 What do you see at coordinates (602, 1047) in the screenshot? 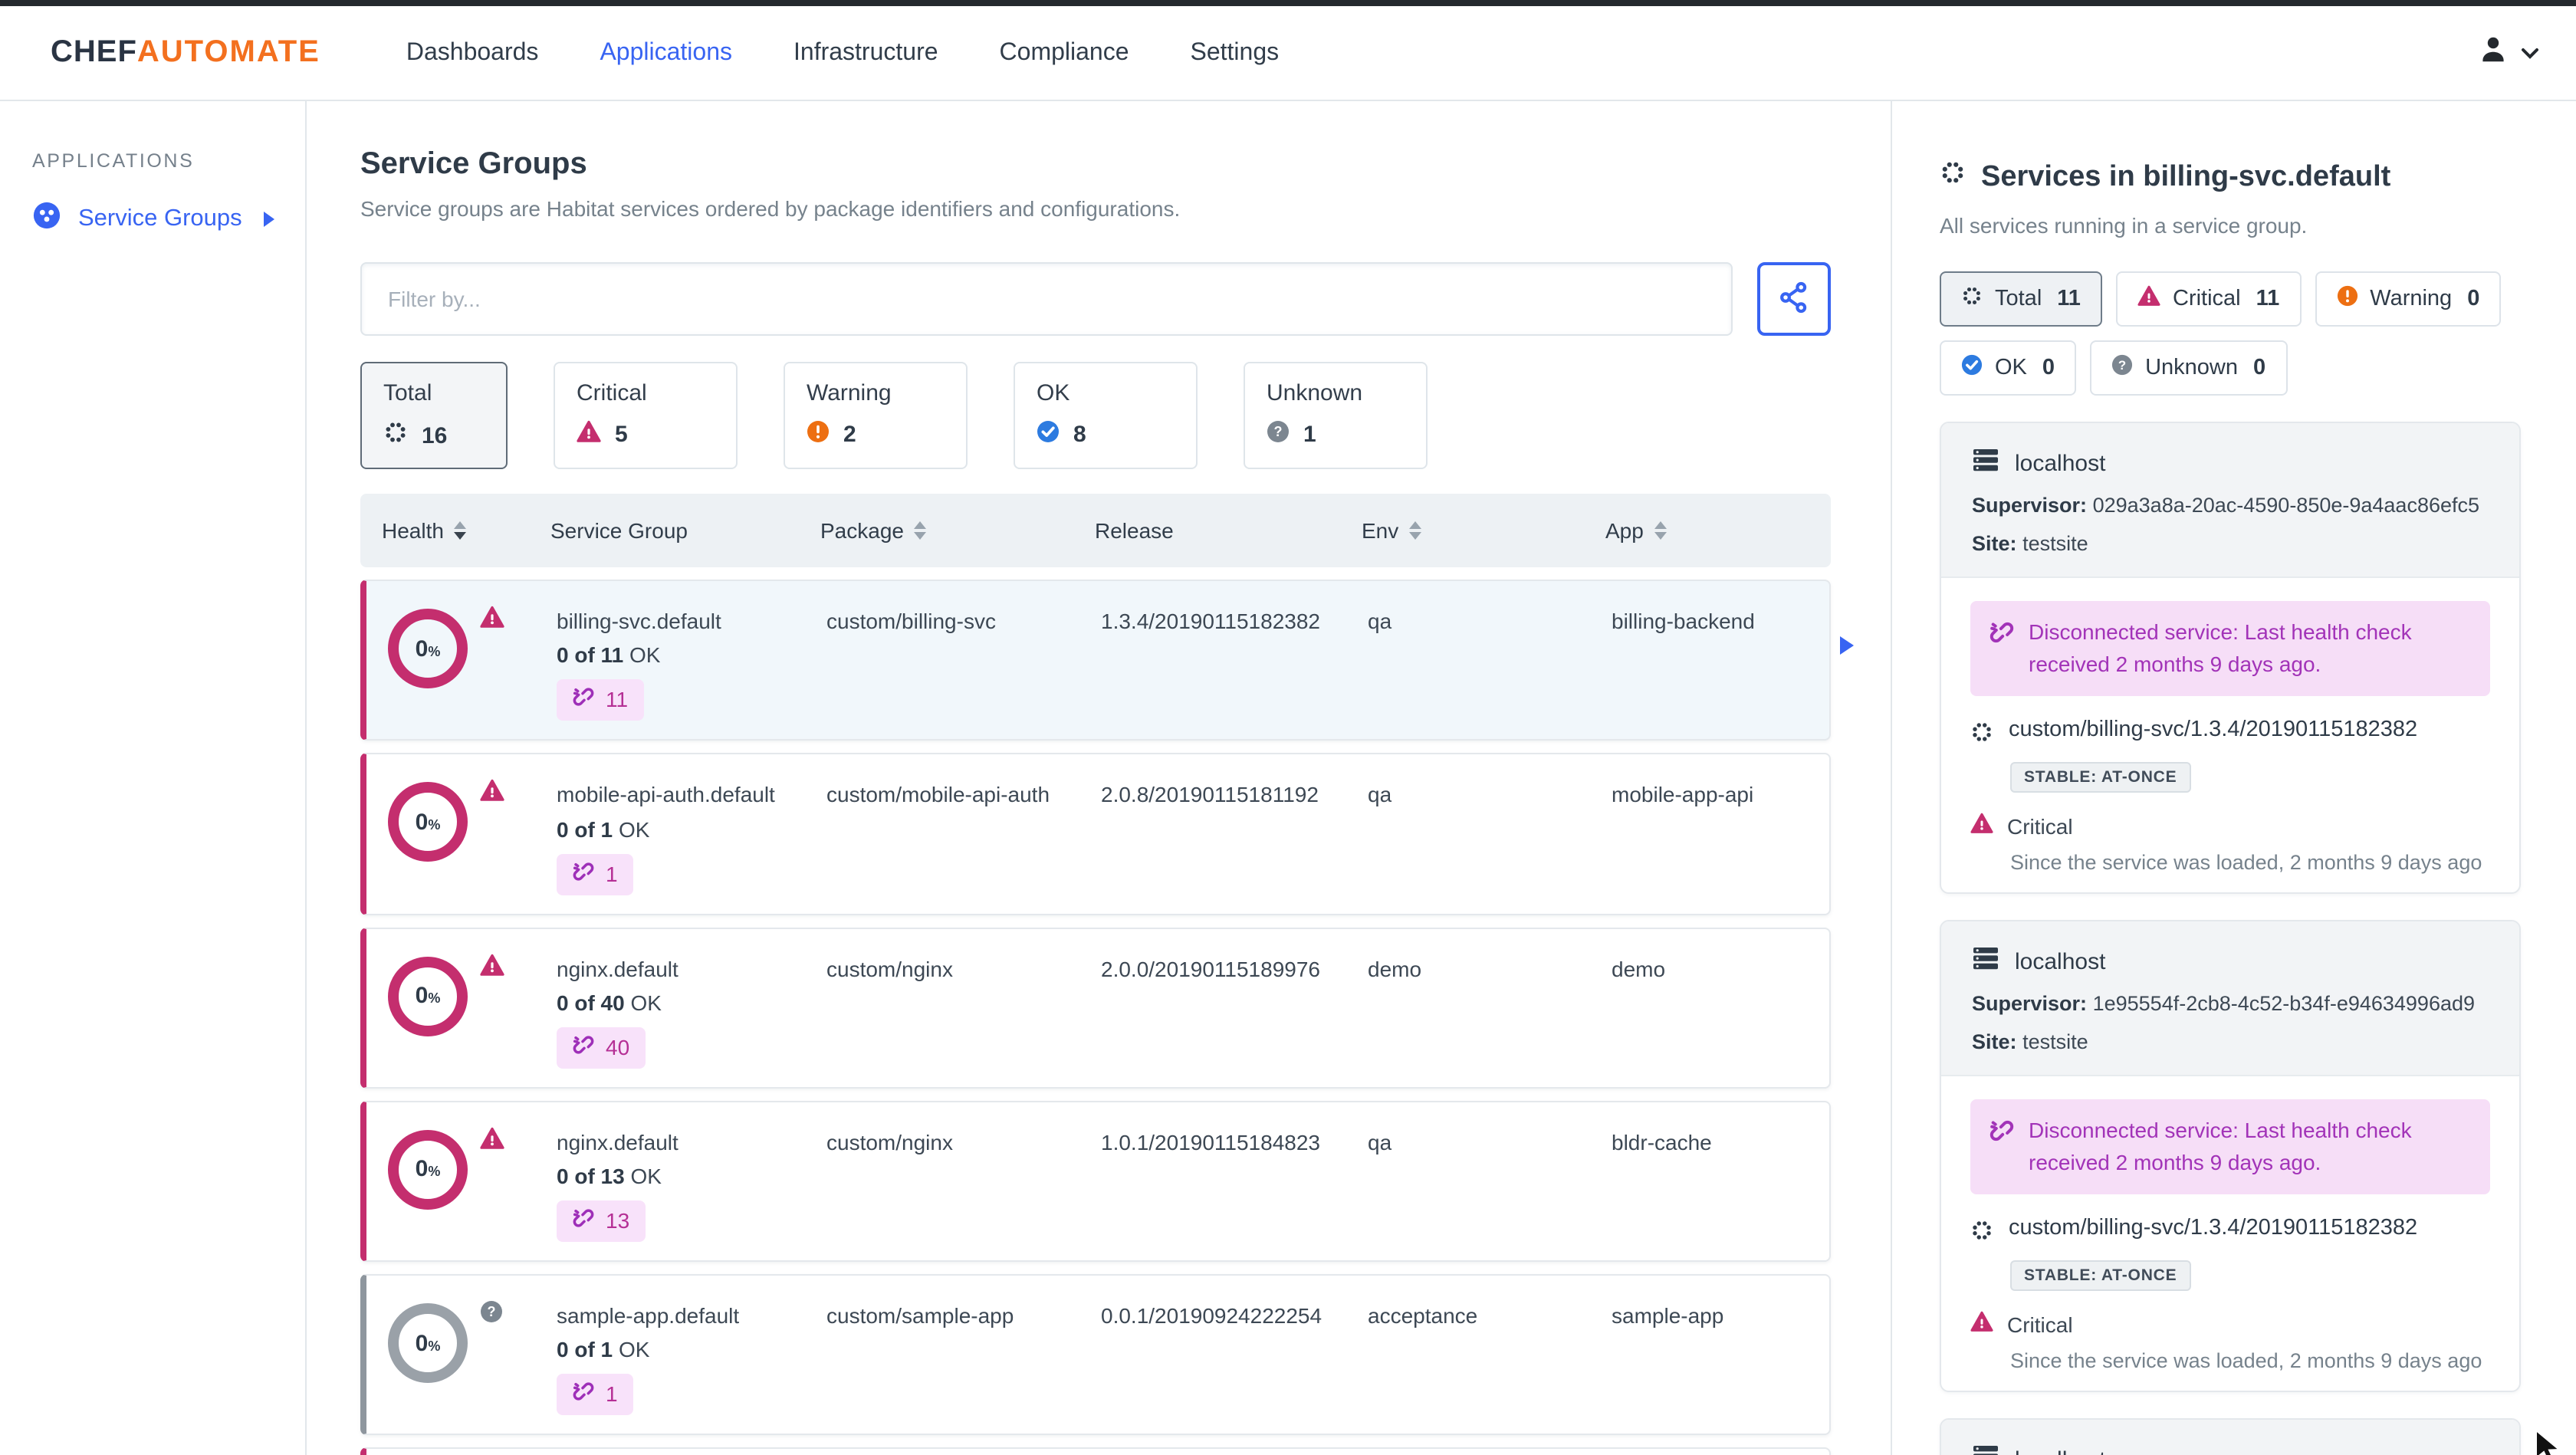
I see `disconnected-count-badge: 40` at bounding box center [602, 1047].